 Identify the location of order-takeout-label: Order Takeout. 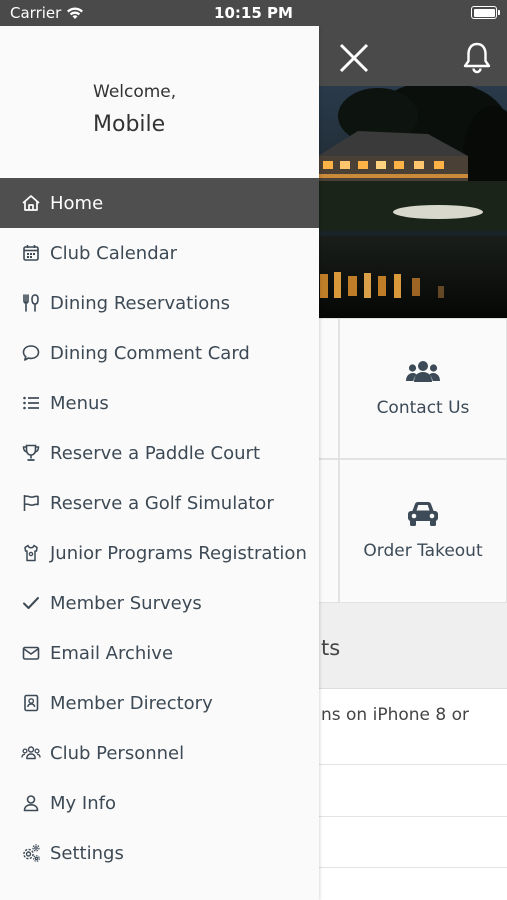
(423, 551).